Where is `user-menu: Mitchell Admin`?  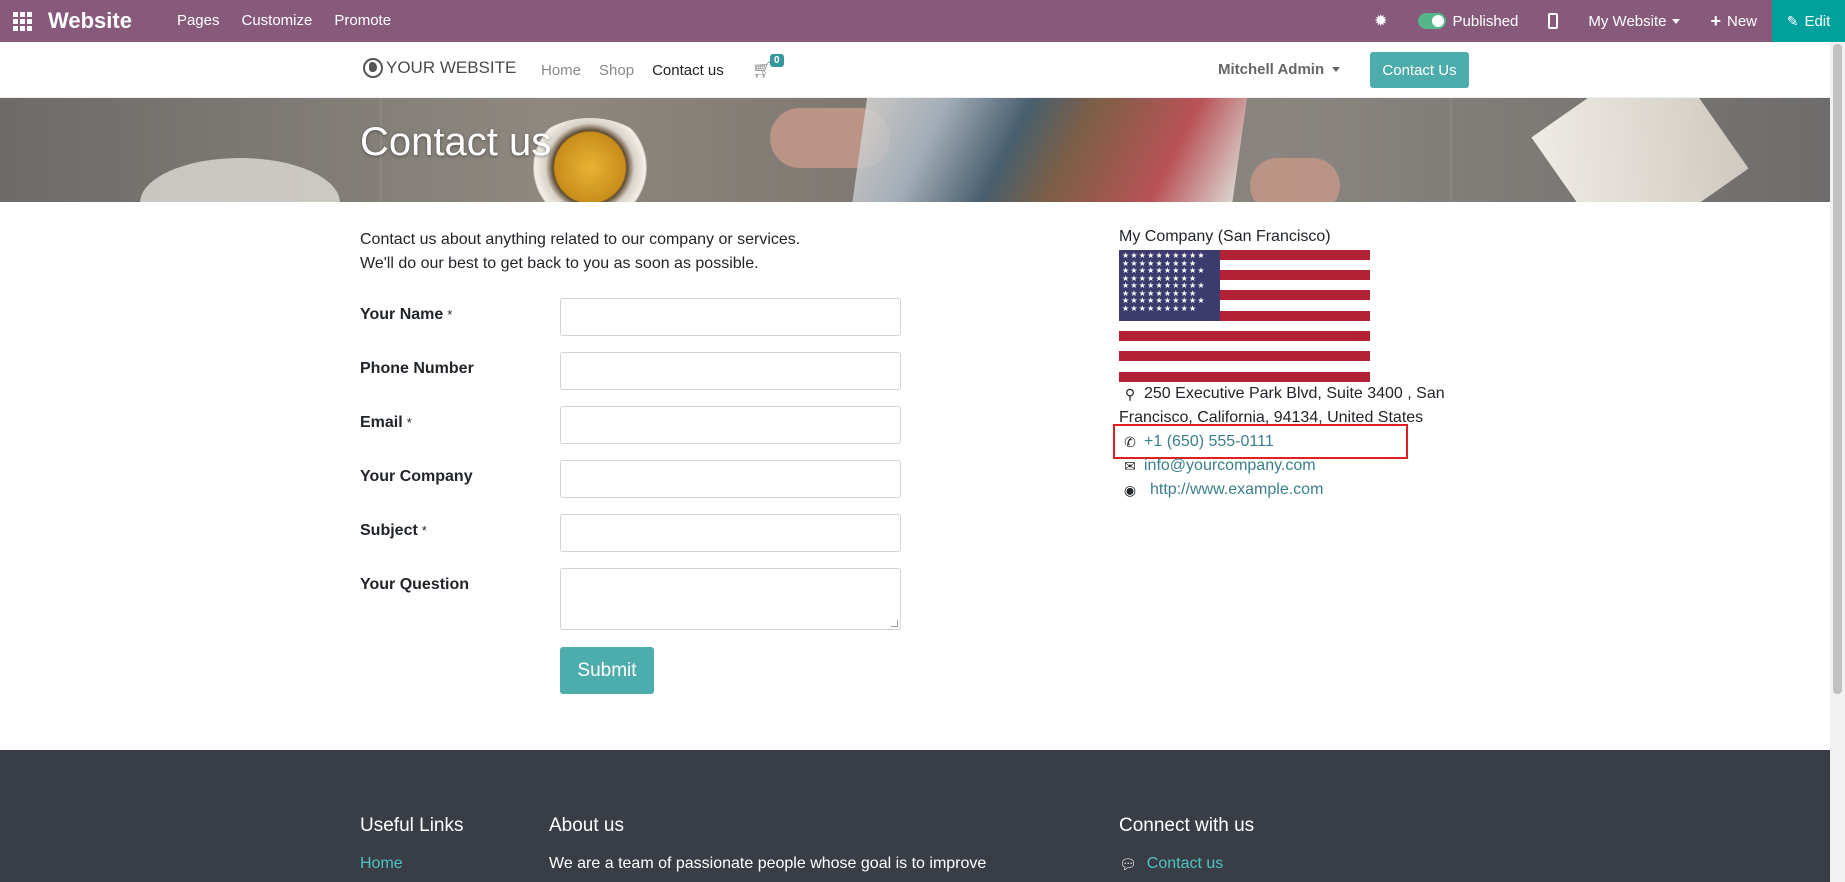 user-menu: Mitchell Admin is located at coordinates (1279, 69).